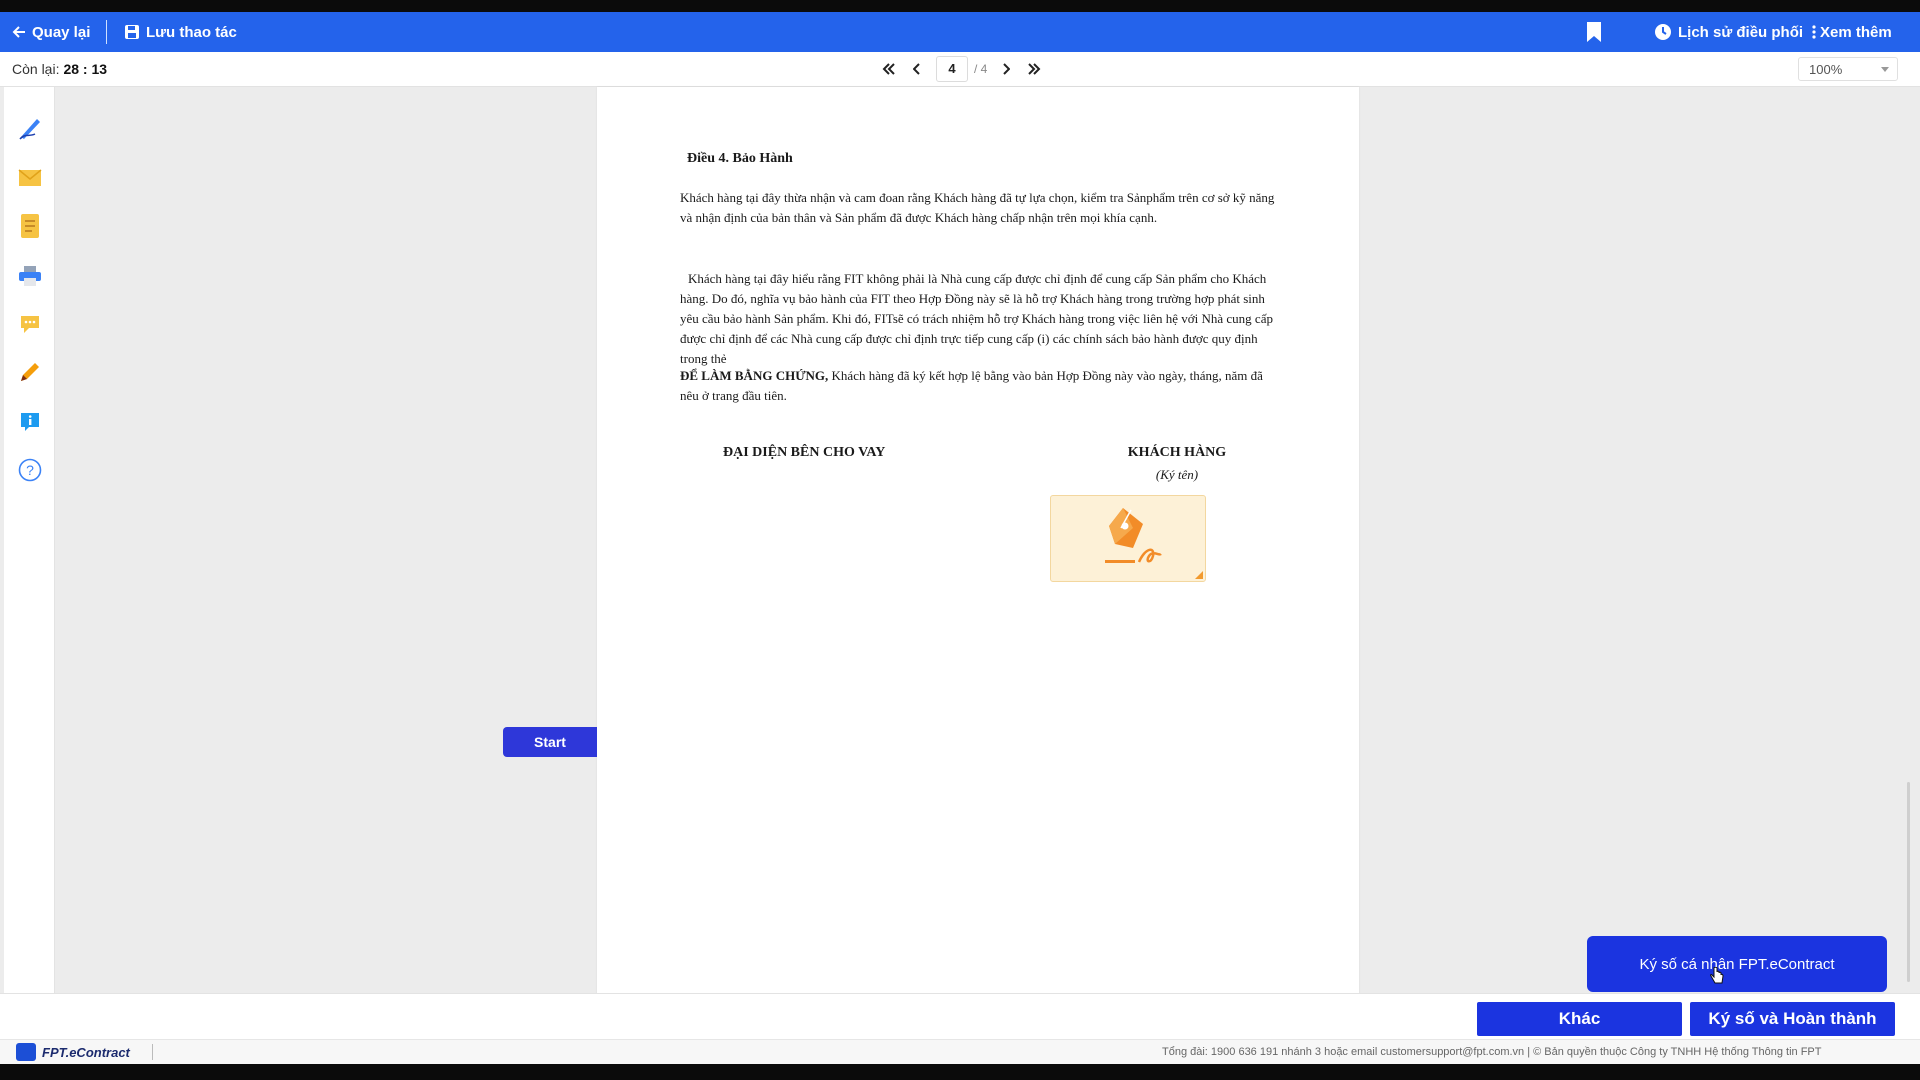 The image size is (1920, 1080). I want to click on scrollbar, so click(1908, 882).